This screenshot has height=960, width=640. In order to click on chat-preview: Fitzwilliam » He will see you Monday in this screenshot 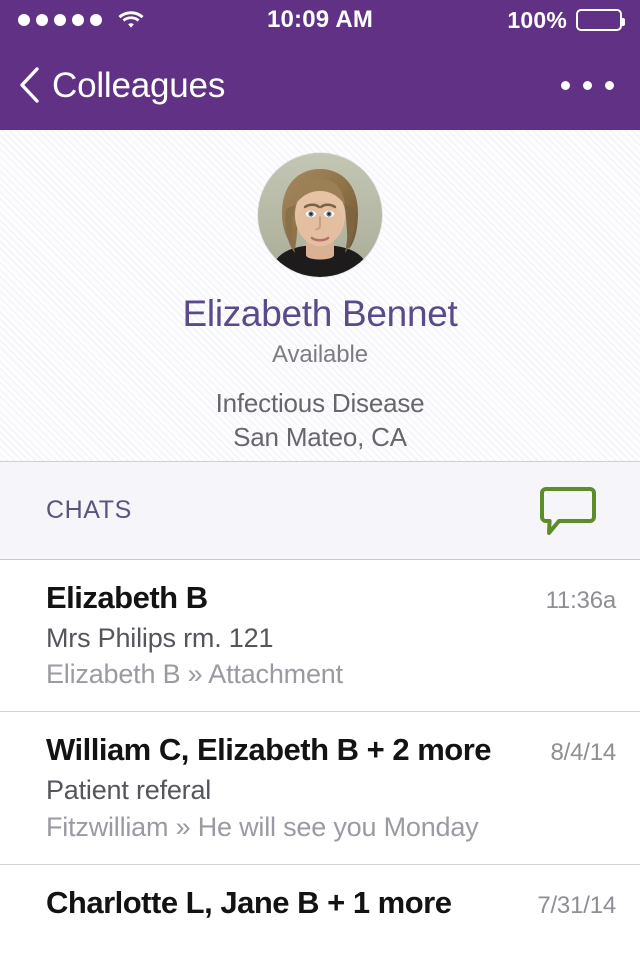, I will do `click(262, 826)`.